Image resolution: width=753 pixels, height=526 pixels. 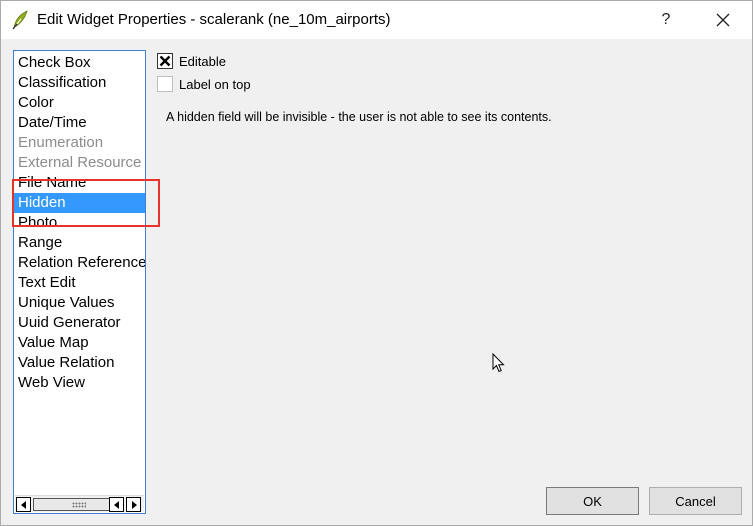 I want to click on cancel-button: Cancel, so click(x=695, y=501).